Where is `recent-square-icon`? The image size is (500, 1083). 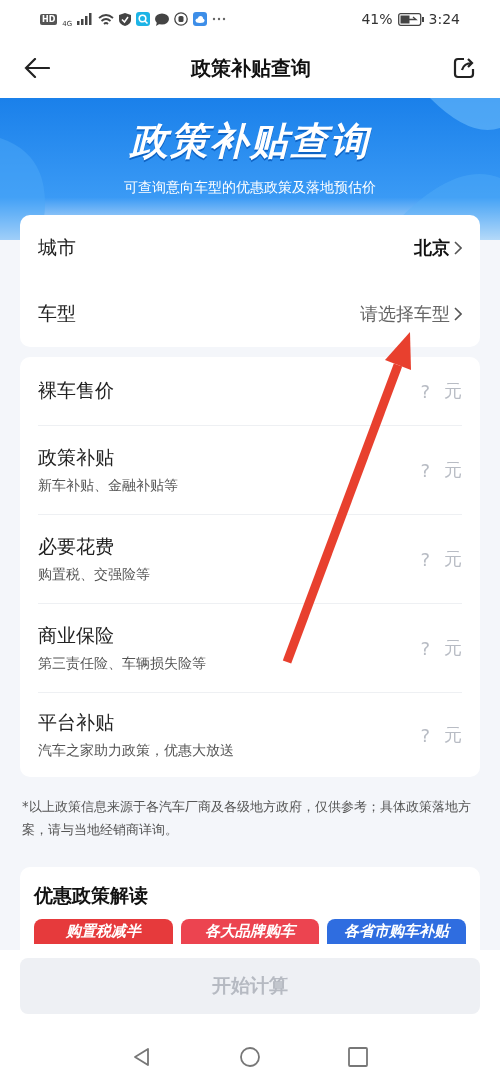 recent-square-icon is located at coordinates (358, 1056).